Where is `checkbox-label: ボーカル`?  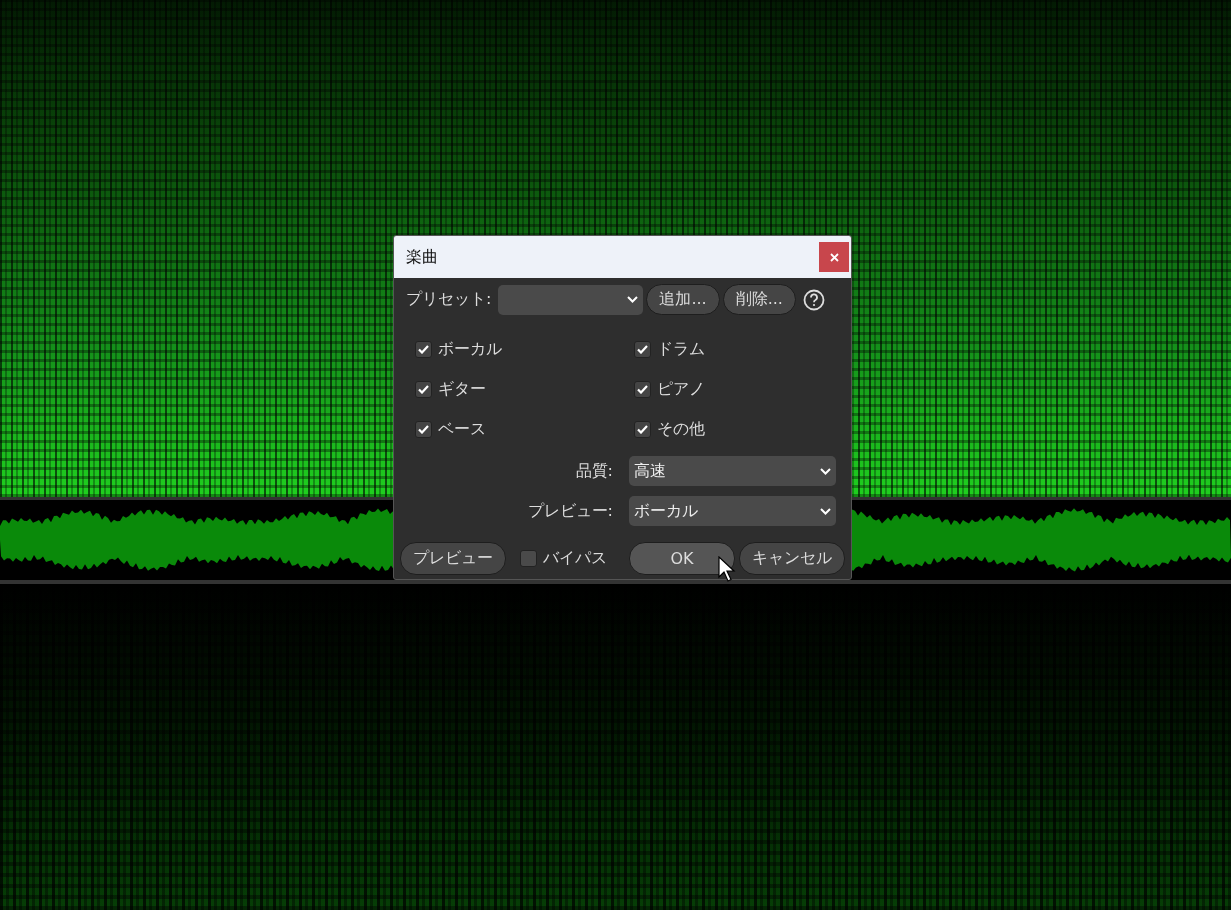
checkbox-label: ボーカル is located at coordinates (470, 349).